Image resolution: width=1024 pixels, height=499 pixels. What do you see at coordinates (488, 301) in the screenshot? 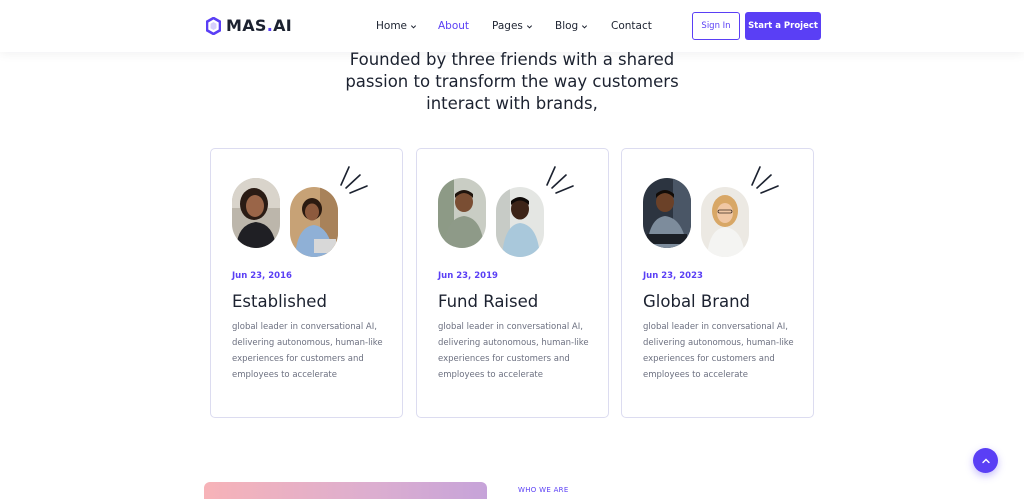
I see `card-title: Fund Raised` at bounding box center [488, 301].